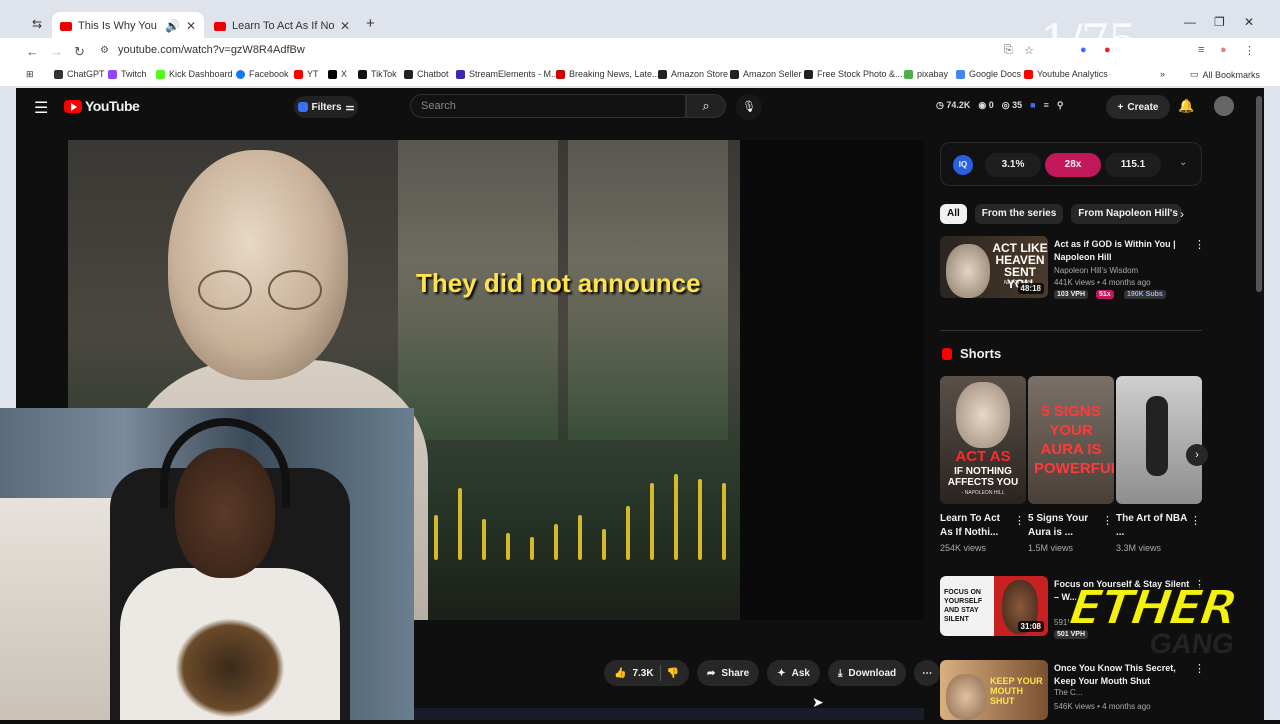 This screenshot has height=724, width=1280. I want to click on maximize-icon: ❐, so click(1219, 22).